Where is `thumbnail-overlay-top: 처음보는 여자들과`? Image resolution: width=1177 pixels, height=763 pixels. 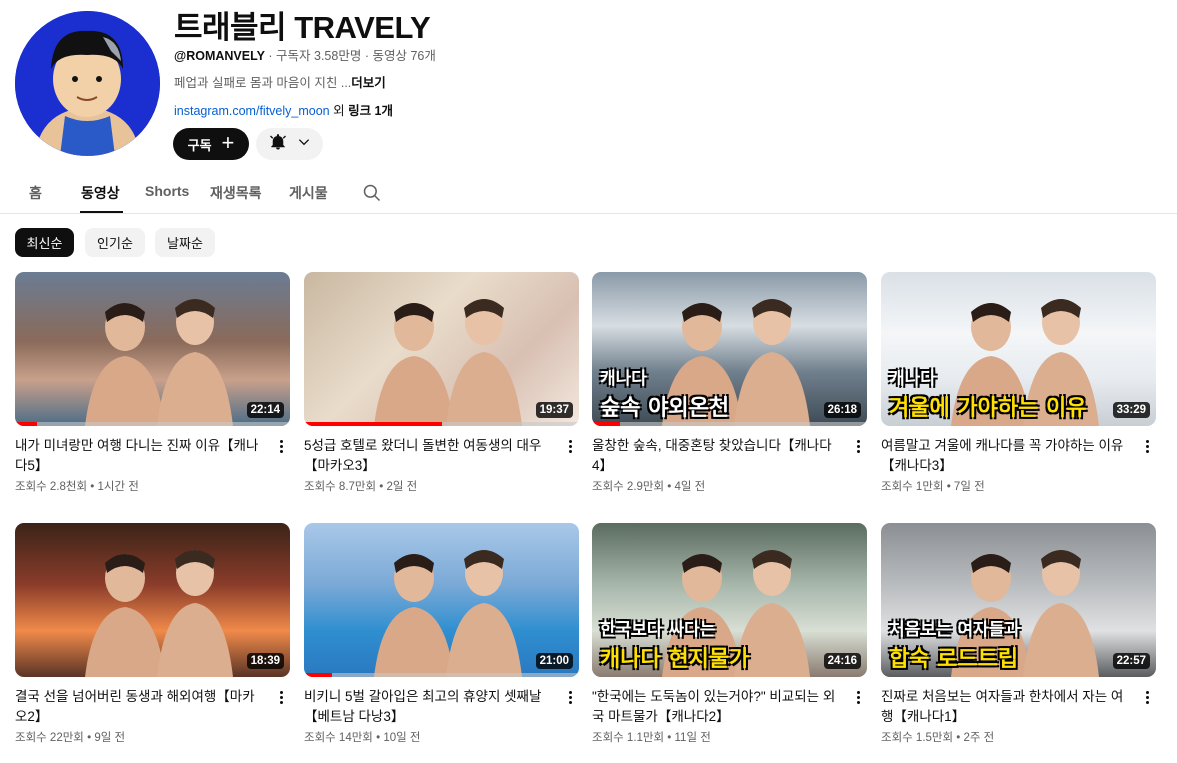
thumbnail-overlay-top: 처음보는 여자들과 is located at coordinates (955, 630).